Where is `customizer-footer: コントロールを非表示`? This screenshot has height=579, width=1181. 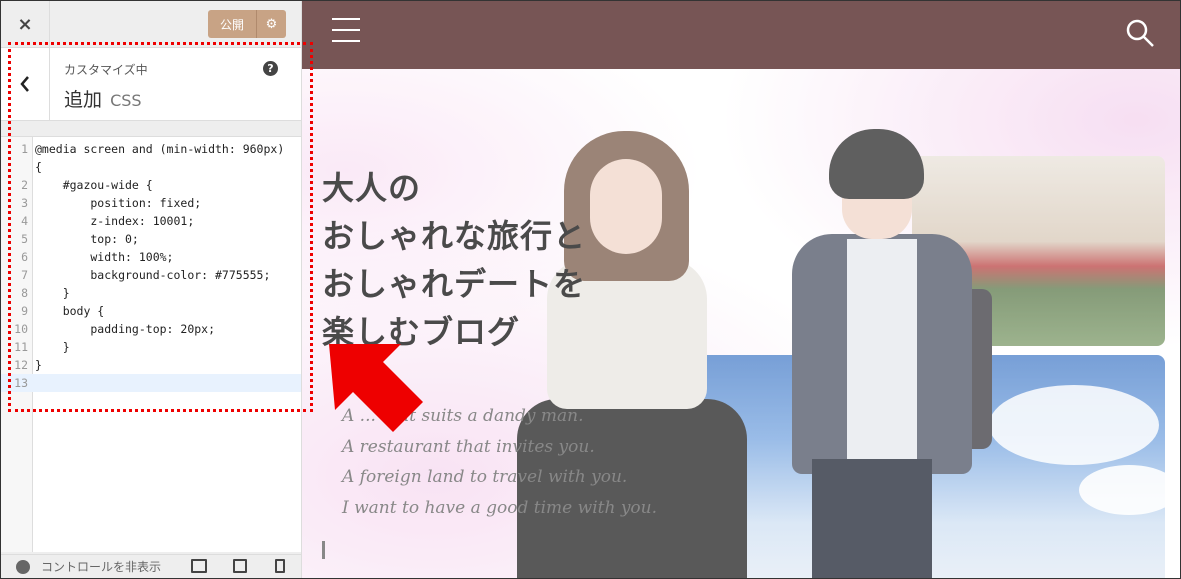 customizer-footer: コントロールを非表示 is located at coordinates (151, 566).